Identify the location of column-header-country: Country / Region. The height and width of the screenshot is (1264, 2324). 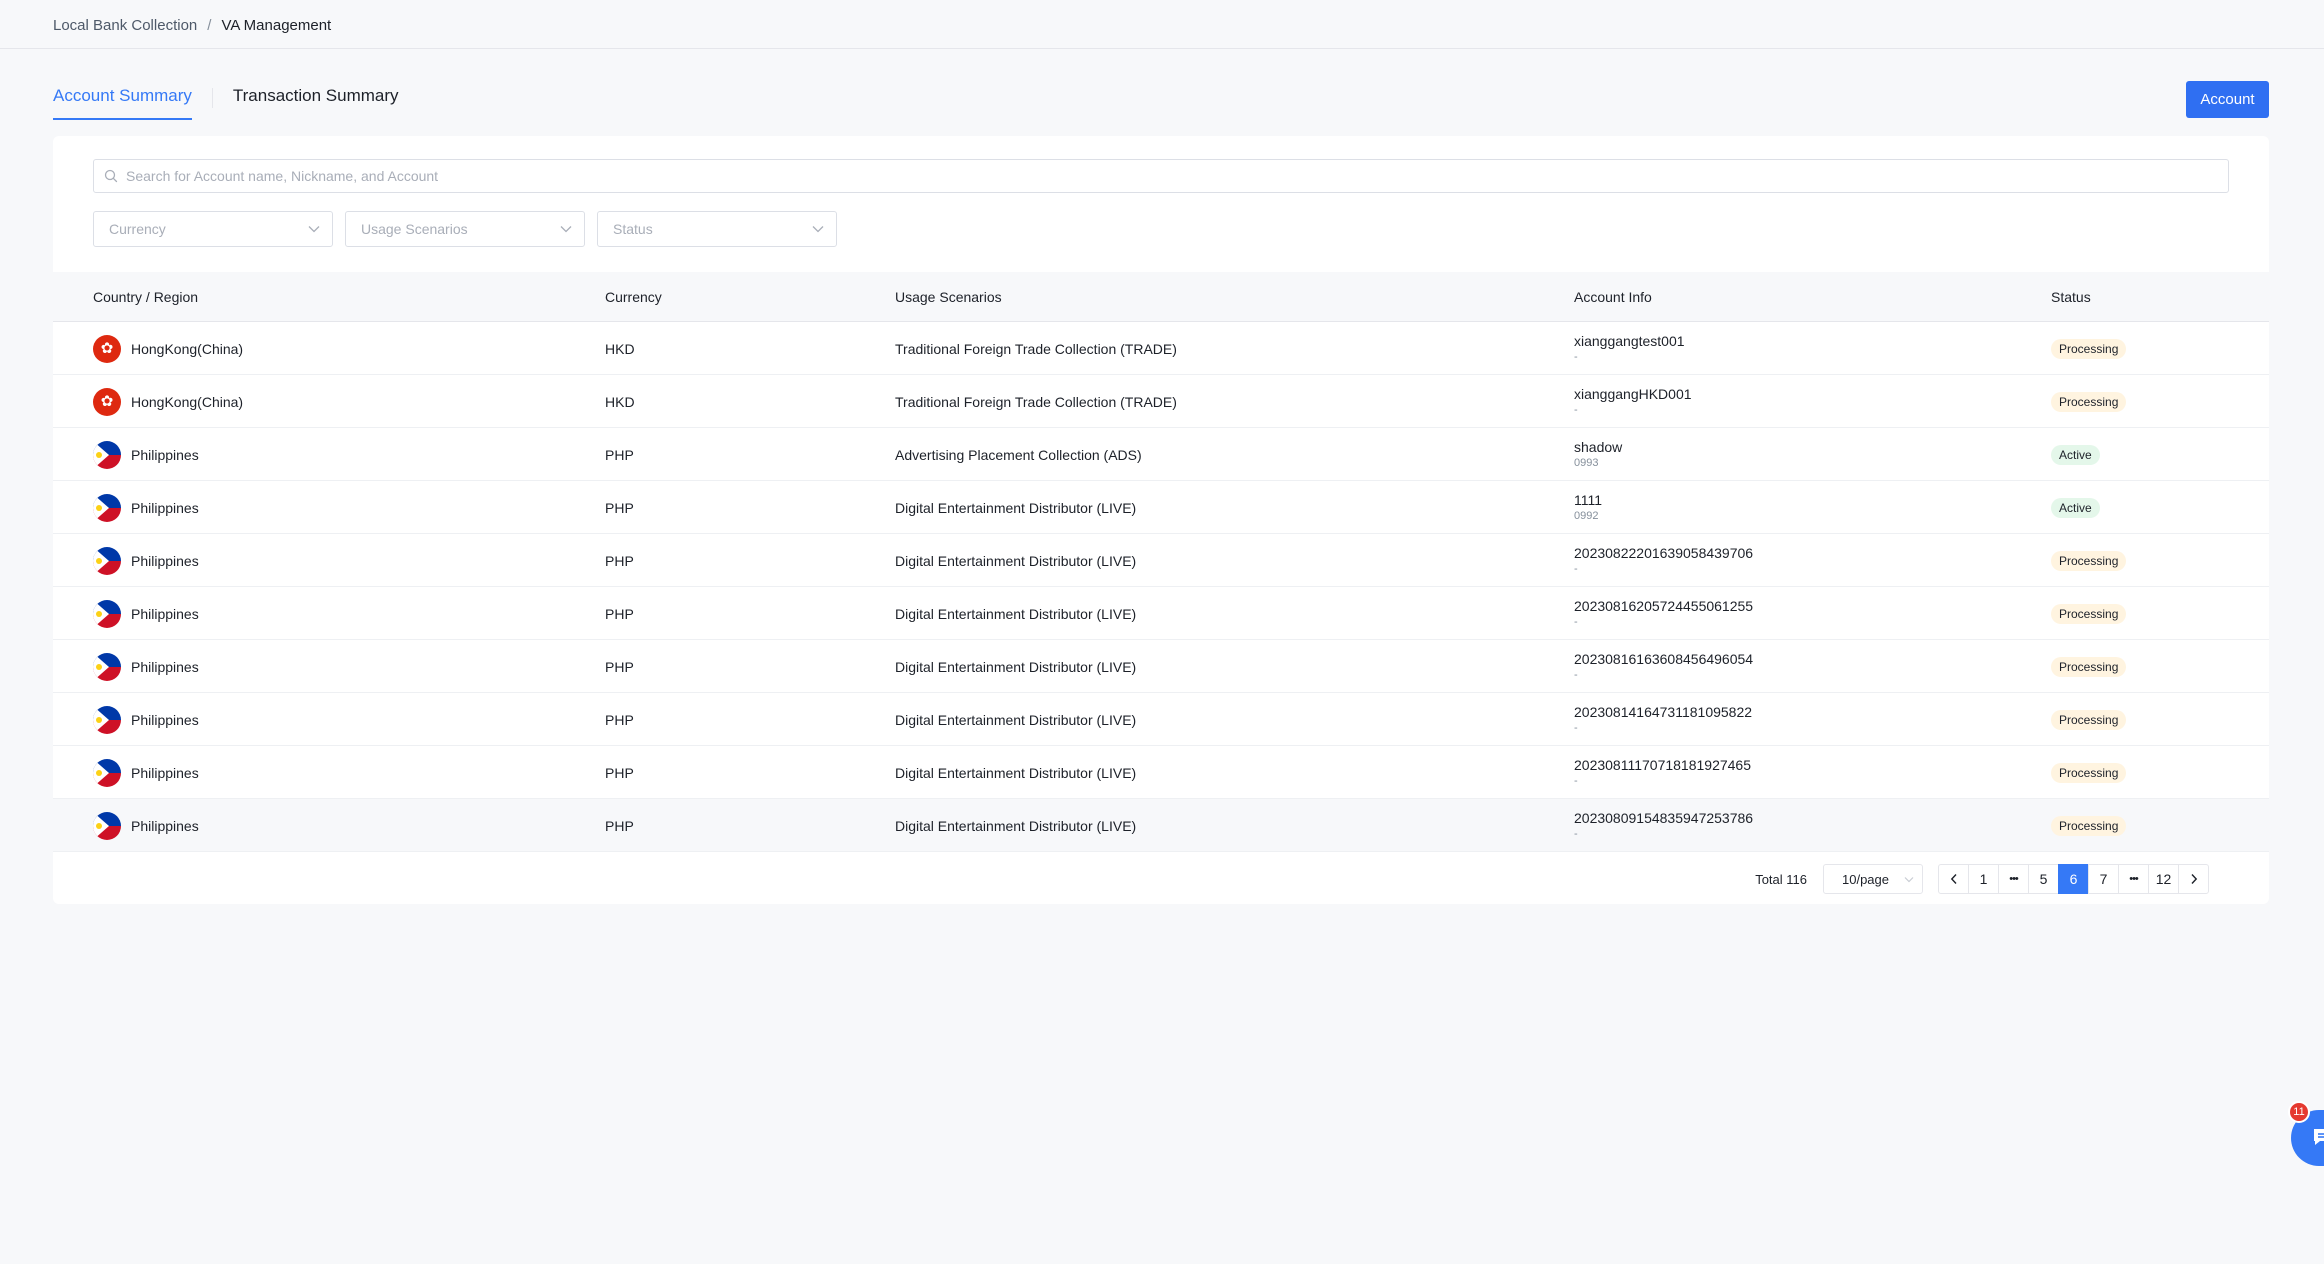
(146, 296).